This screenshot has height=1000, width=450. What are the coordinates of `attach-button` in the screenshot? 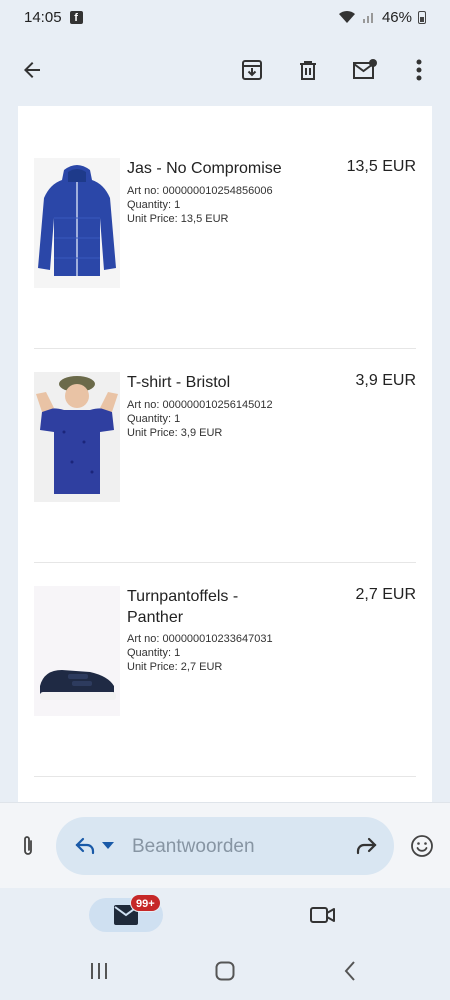 It's located at (28, 846).